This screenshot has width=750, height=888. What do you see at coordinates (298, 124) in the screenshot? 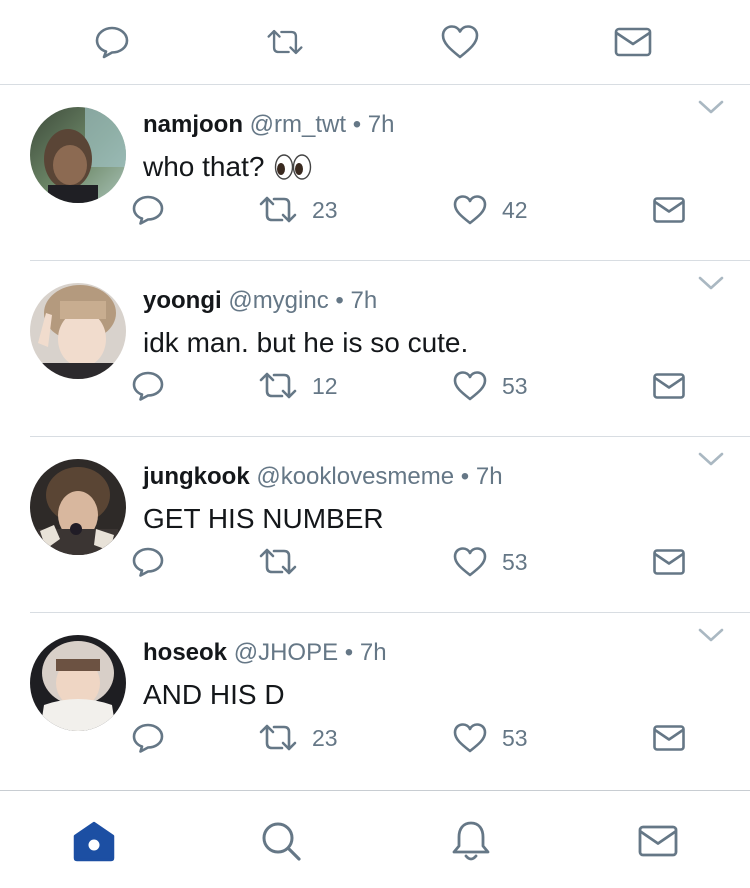
I see `user-handle: @rm_twt` at bounding box center [298, 124].